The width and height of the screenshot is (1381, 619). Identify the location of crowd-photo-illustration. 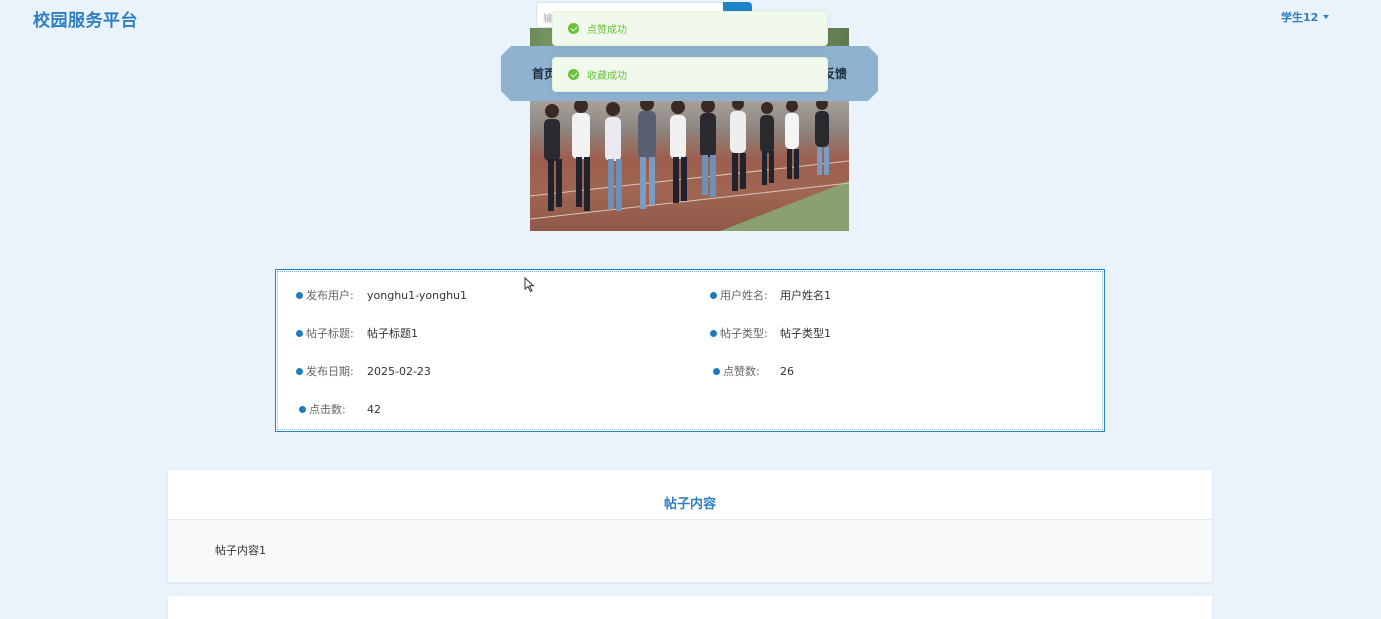
(689, 166).